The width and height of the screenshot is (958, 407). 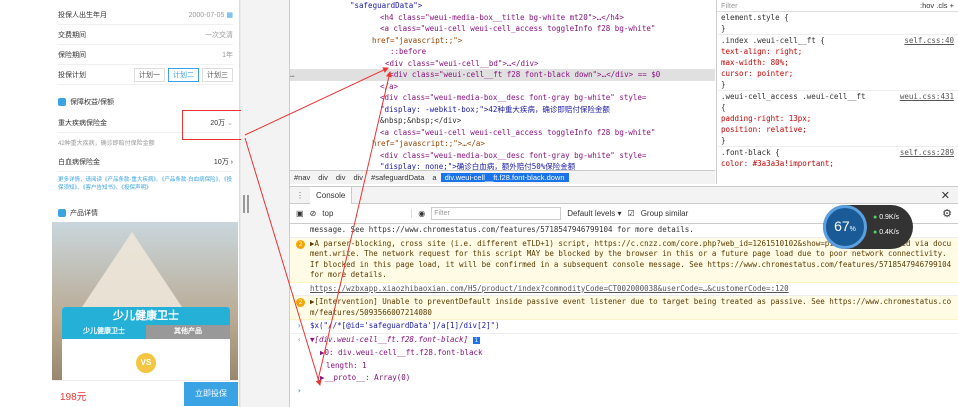 I want to click on annotation-arrows, so click(x=318, y=226).